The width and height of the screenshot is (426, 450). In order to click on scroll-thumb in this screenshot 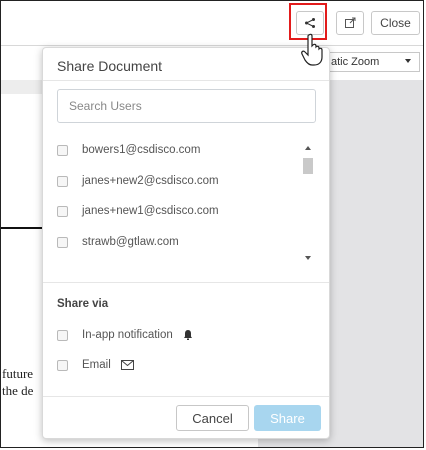, I will do `click(308, 166)`.